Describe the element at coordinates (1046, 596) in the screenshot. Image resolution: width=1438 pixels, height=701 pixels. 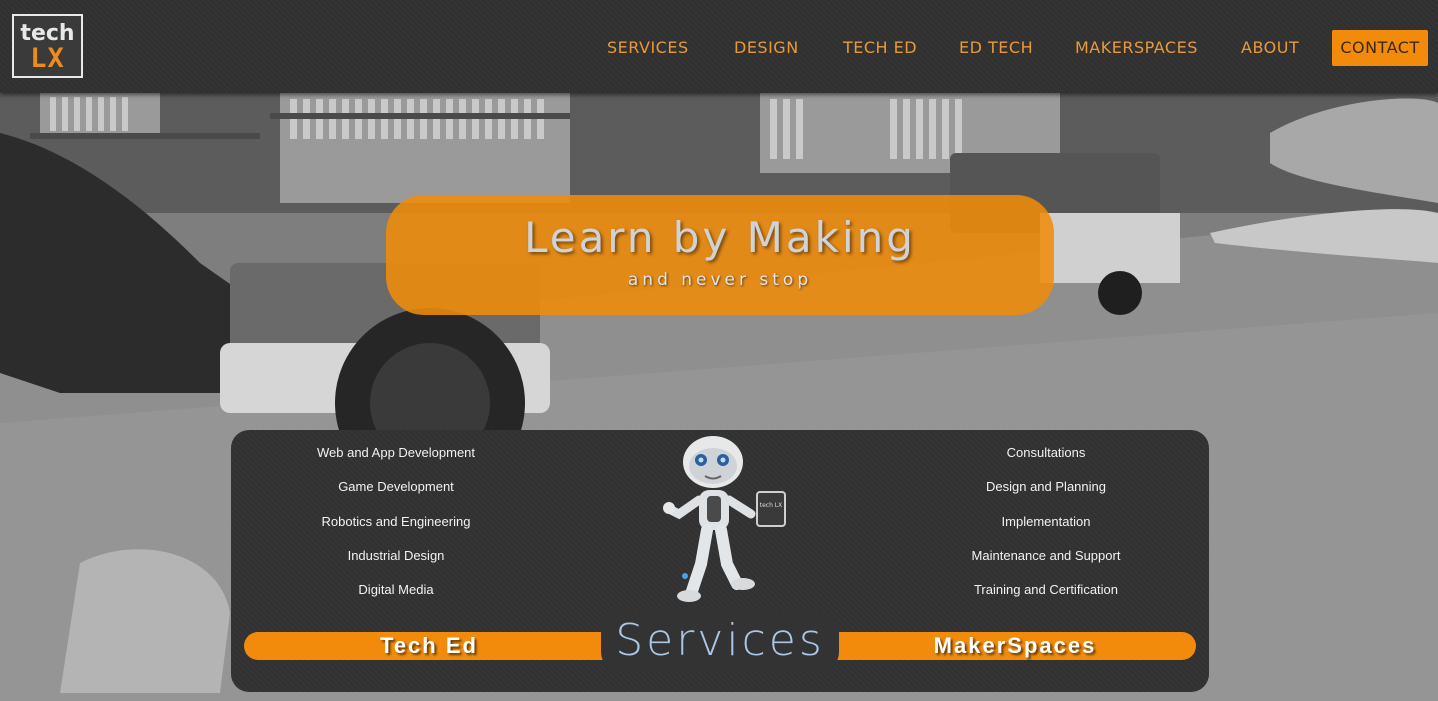
I see `service-item: Training and Certification` at that location.